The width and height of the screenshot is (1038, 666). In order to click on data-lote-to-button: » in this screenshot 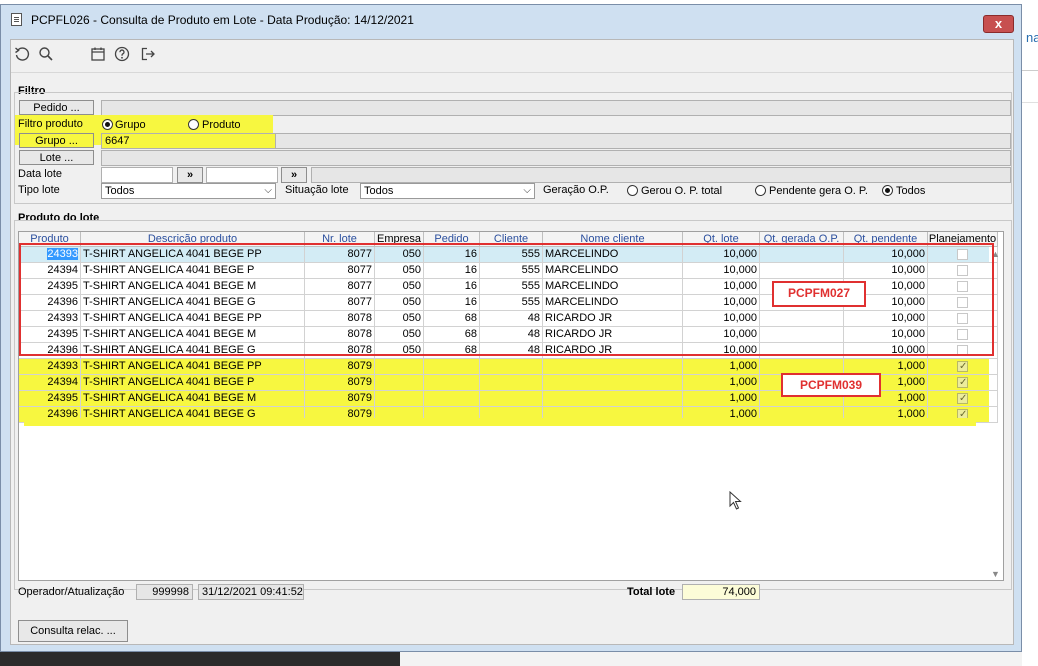, I will do `click(294, 175)`.